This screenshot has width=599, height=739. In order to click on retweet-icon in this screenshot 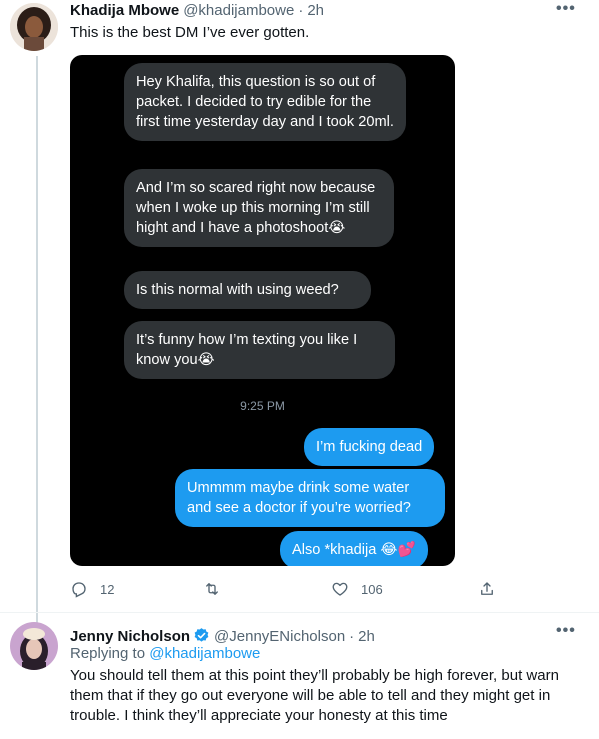, I will do `click(212, 589)`.